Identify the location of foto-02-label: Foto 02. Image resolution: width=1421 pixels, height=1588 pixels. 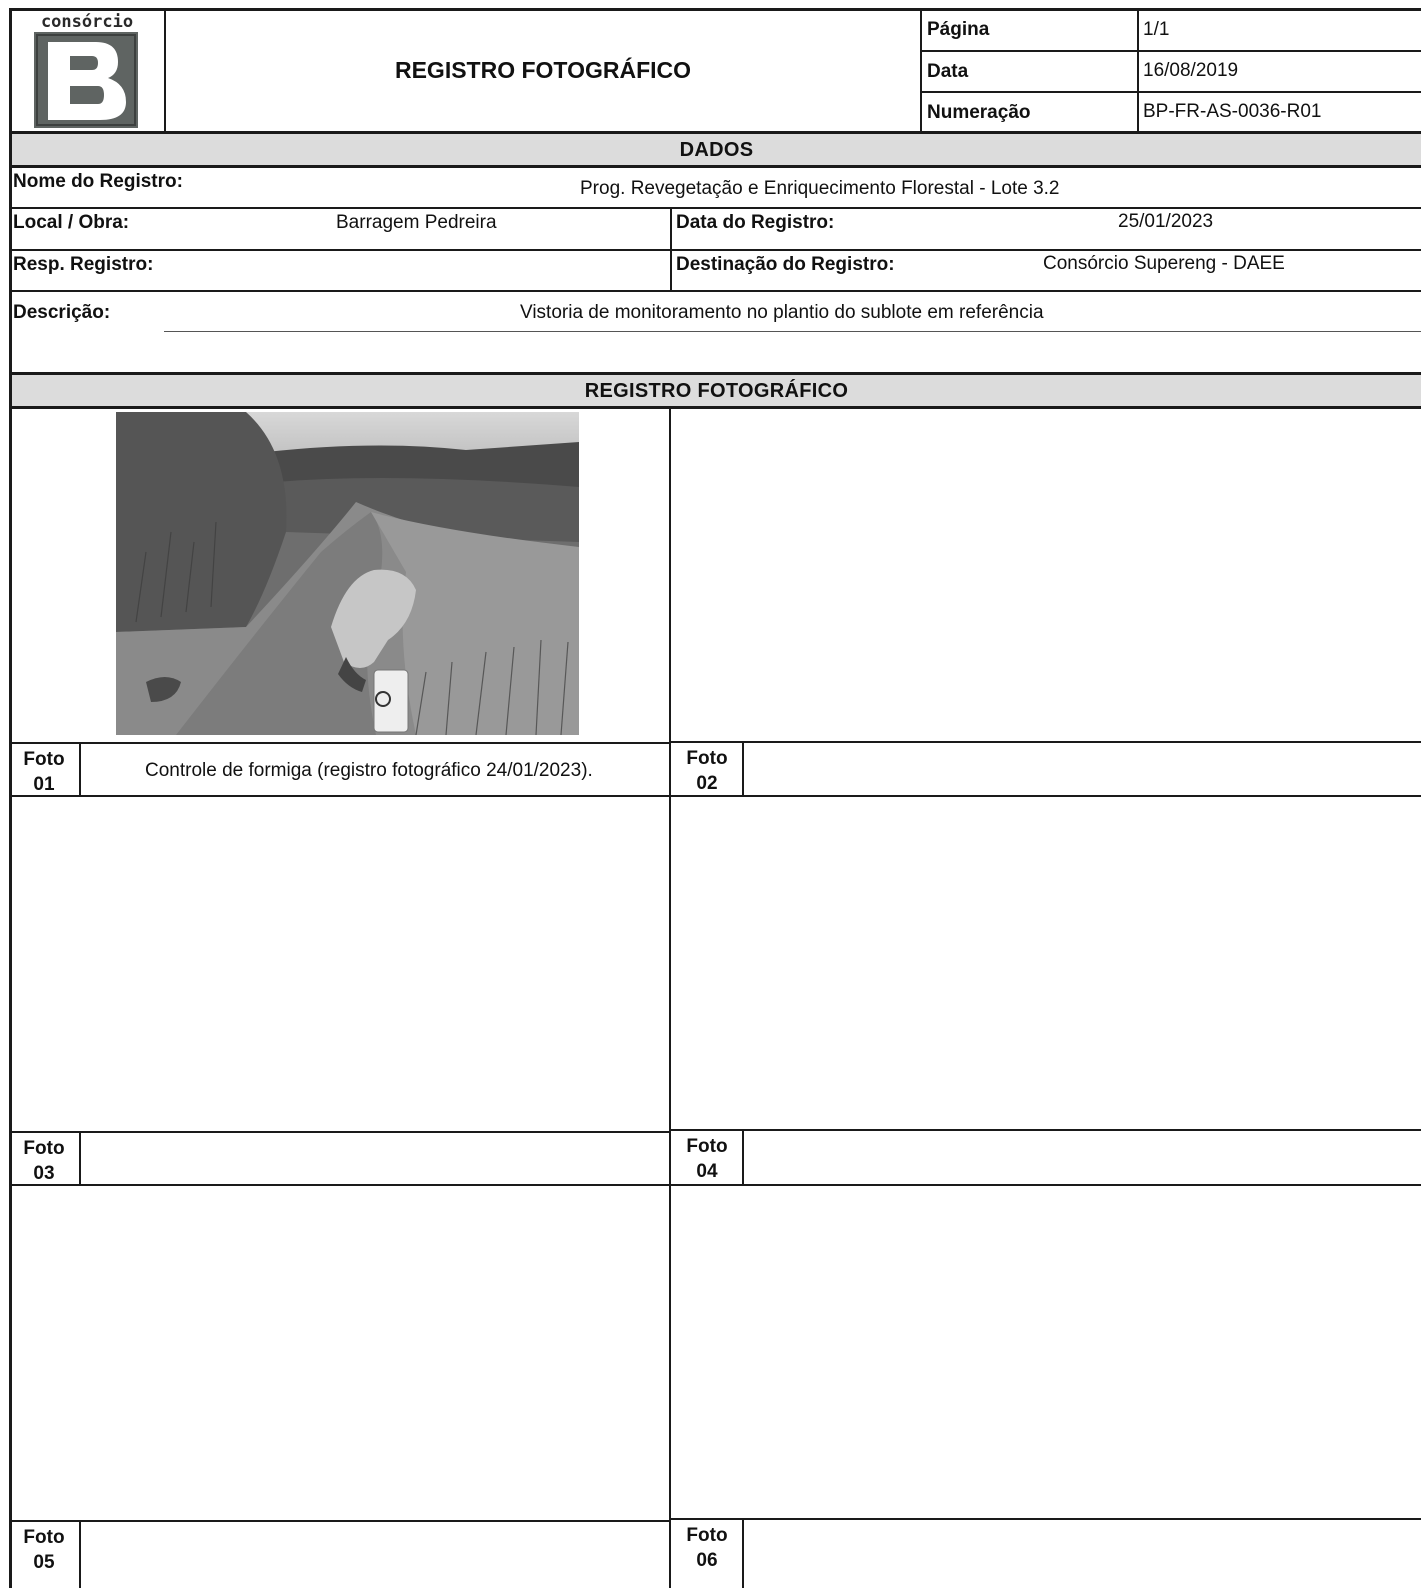
(707, 771).